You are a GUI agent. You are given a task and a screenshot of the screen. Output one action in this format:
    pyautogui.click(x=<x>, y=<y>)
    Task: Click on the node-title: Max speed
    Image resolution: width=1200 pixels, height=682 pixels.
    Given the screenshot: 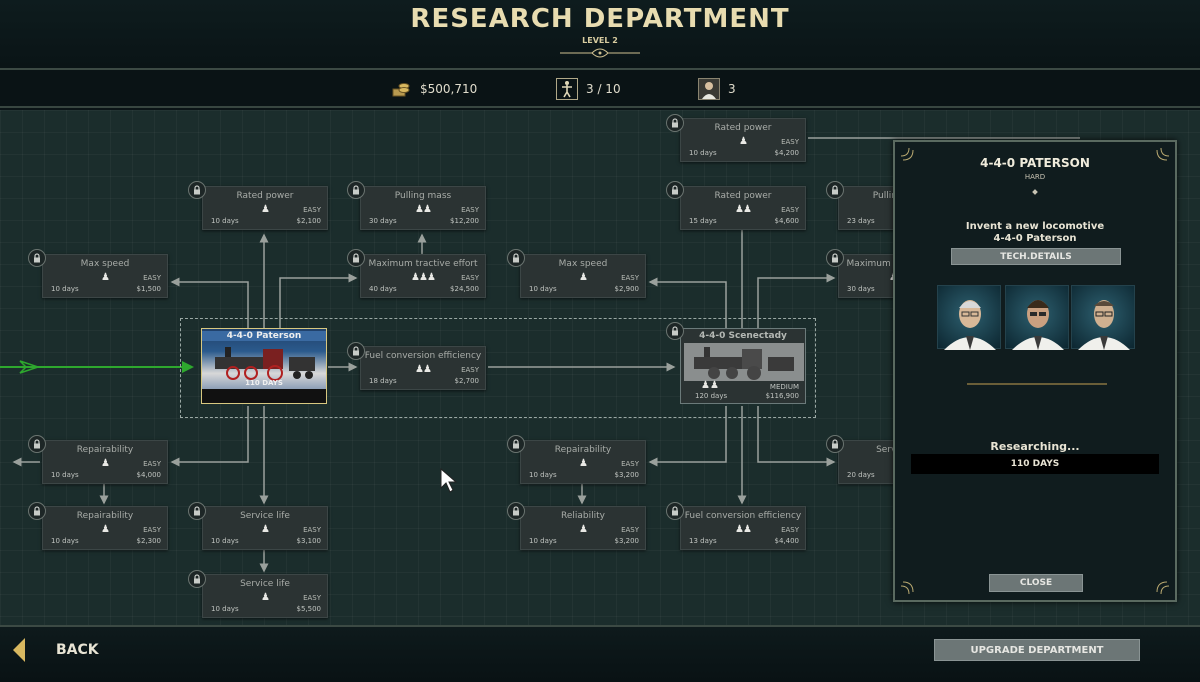 What is the action you would take?
    pyautogui.click(x=105, y=264)
    